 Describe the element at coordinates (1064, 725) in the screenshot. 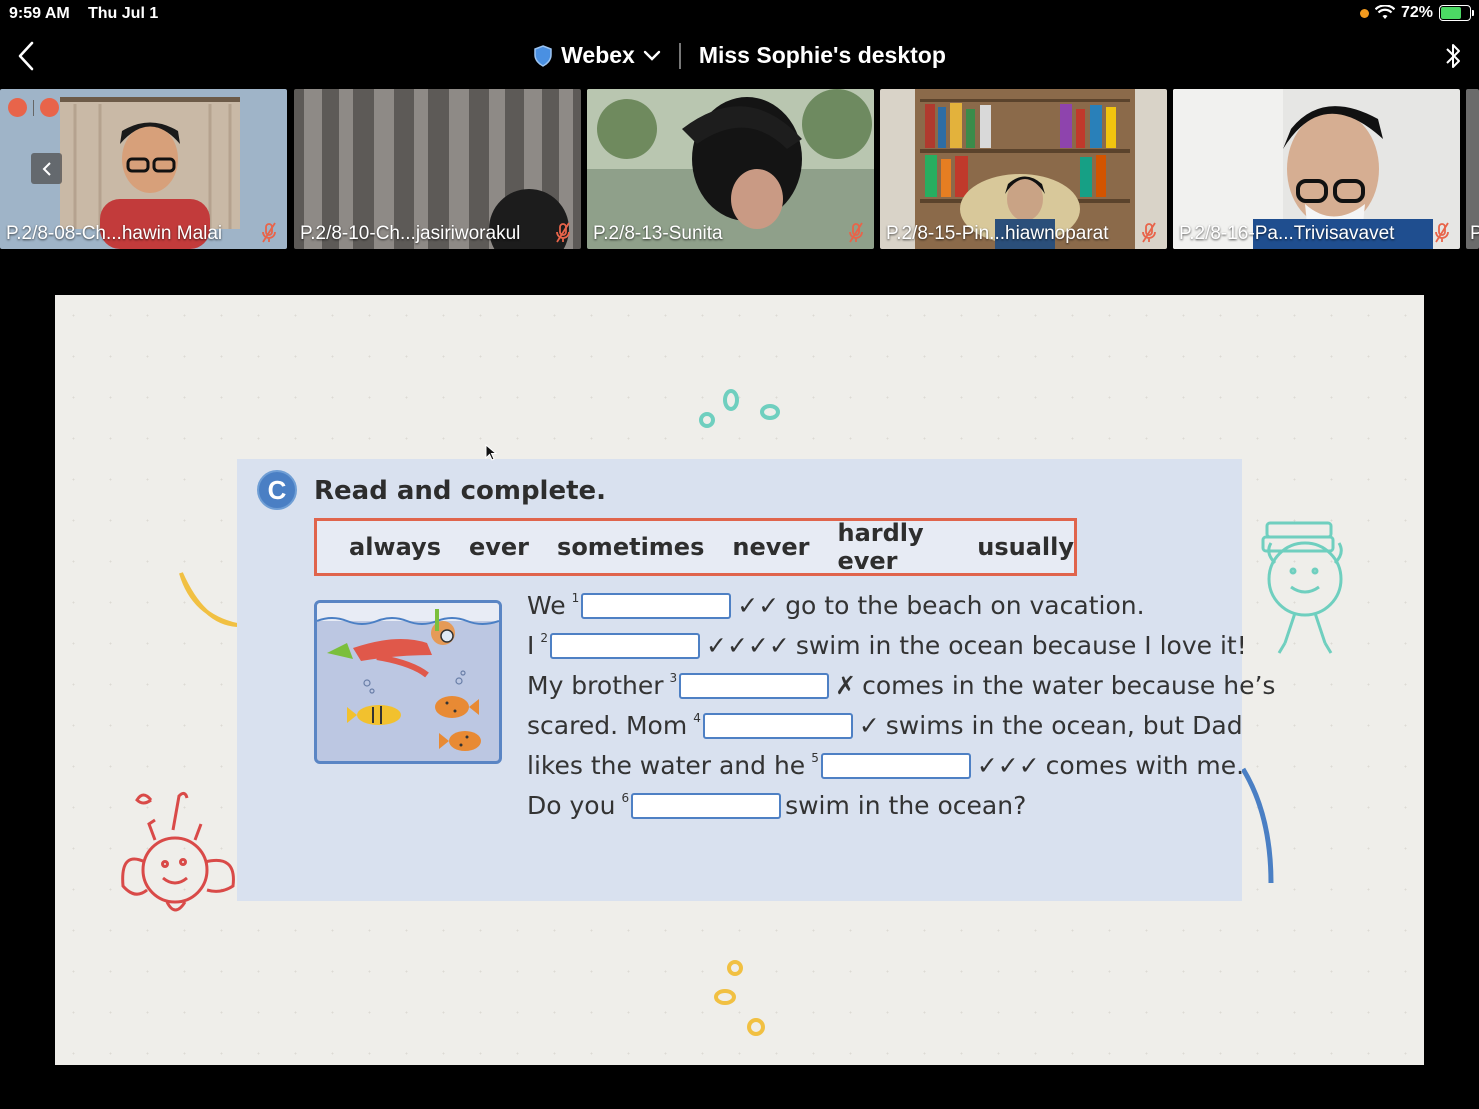

I see `line-text: swims in the ocean, but Dad` at that location.